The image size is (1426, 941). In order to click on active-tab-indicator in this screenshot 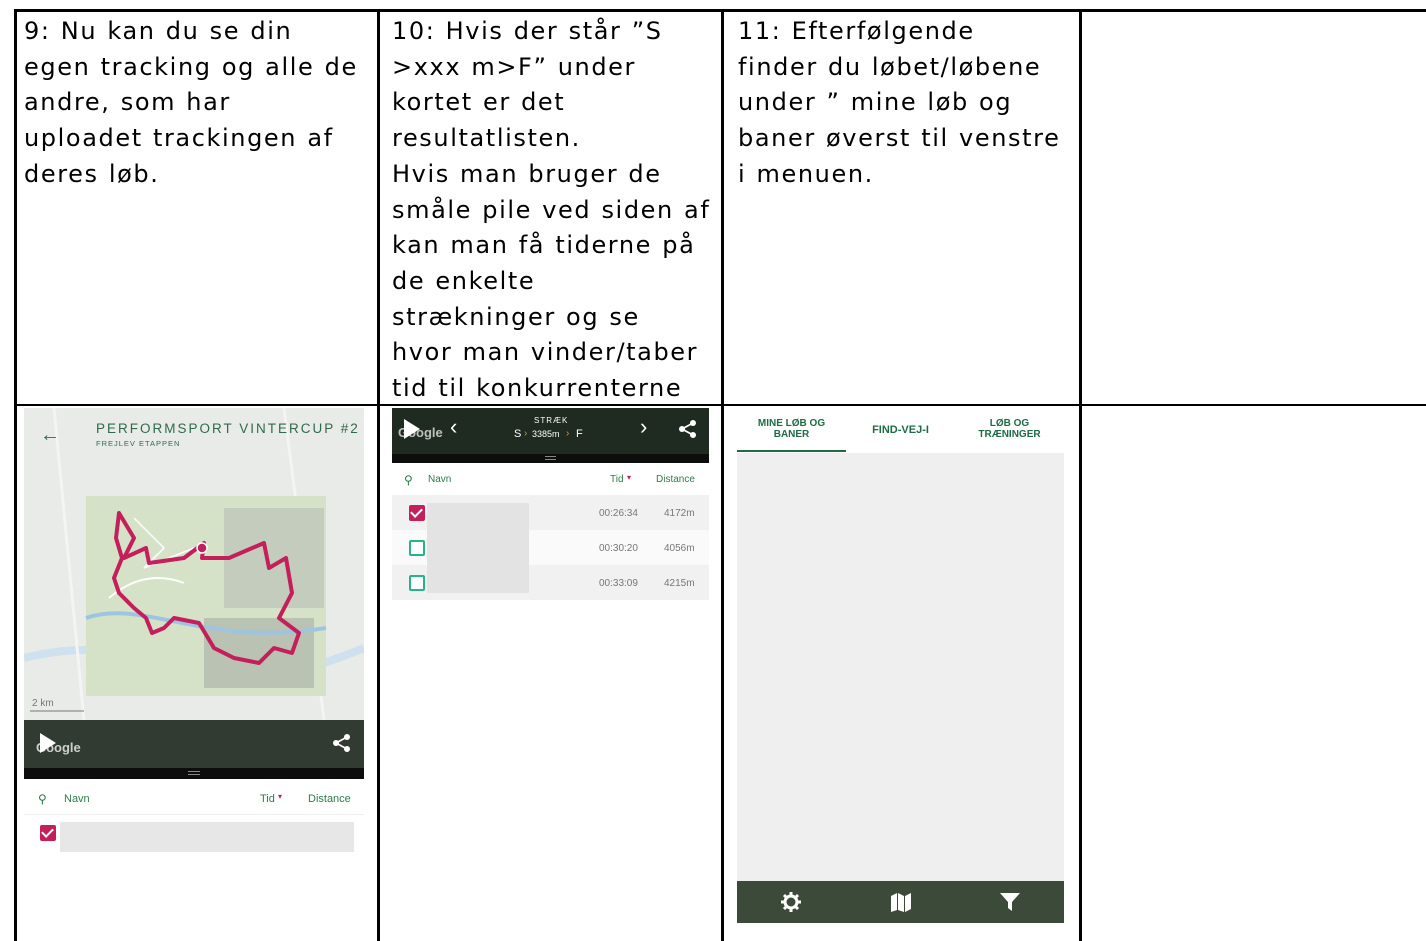, I will do `click(791, 451)`.